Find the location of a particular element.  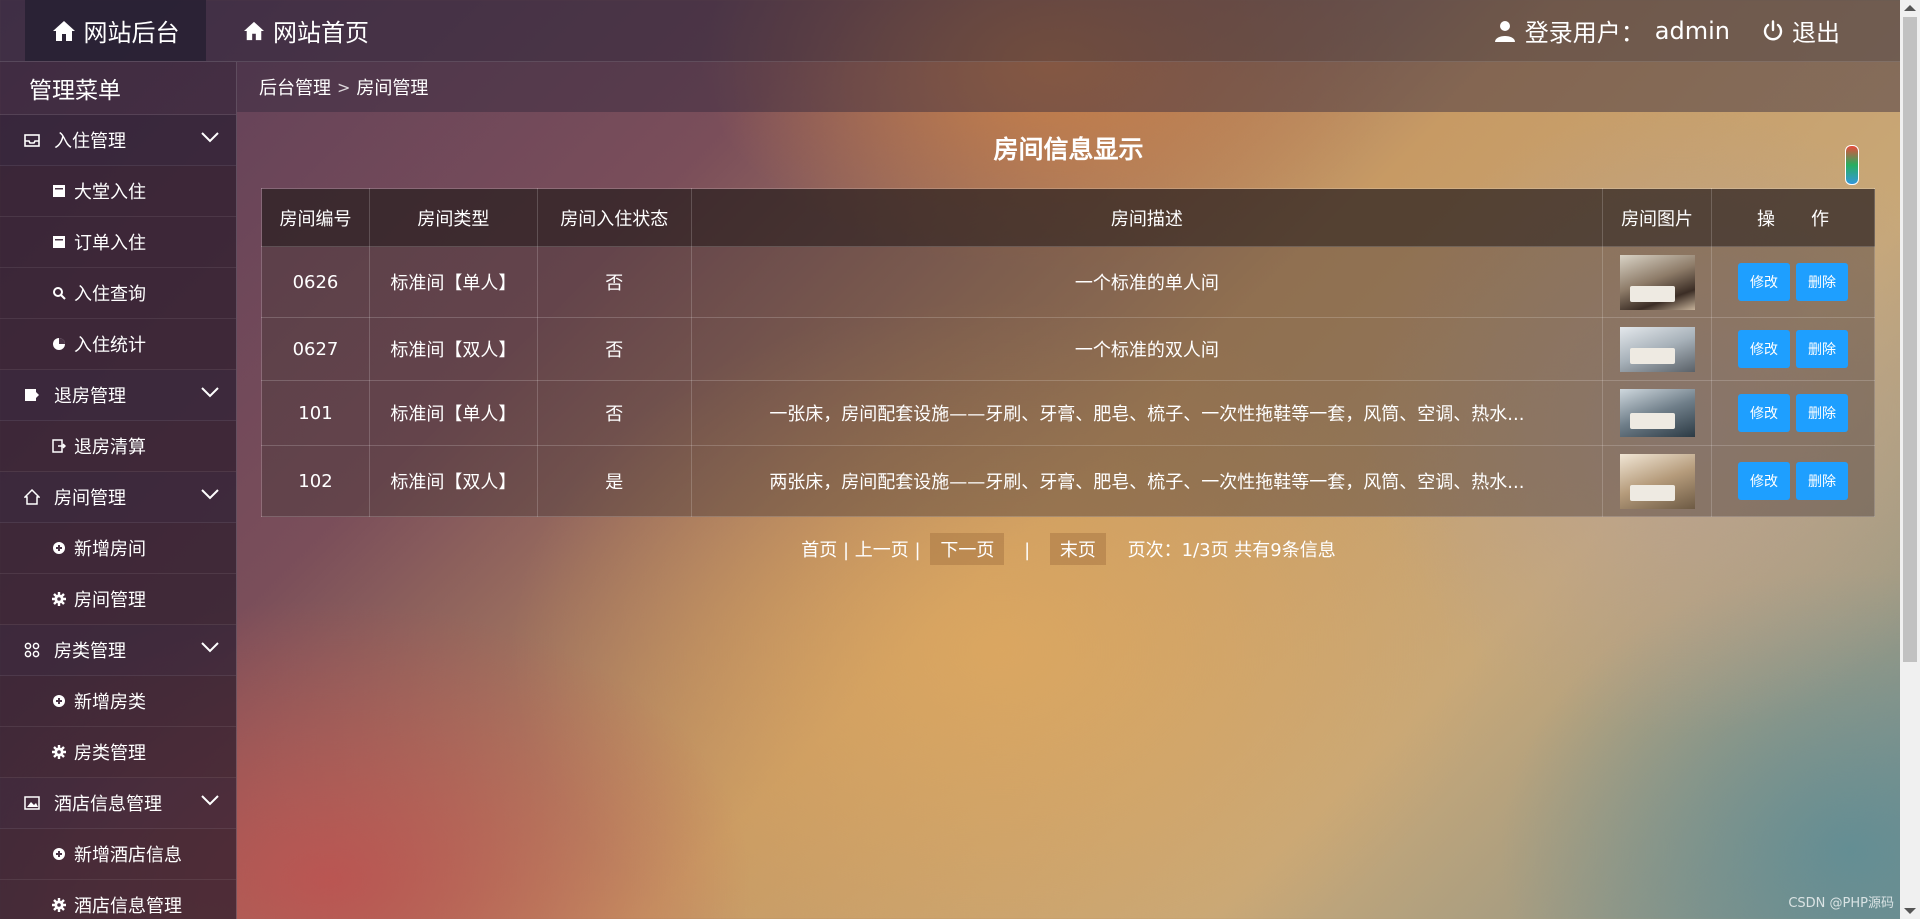

sidebar-item-lobby-checkin: 大堂入住 is located at coordinates (118, 191).